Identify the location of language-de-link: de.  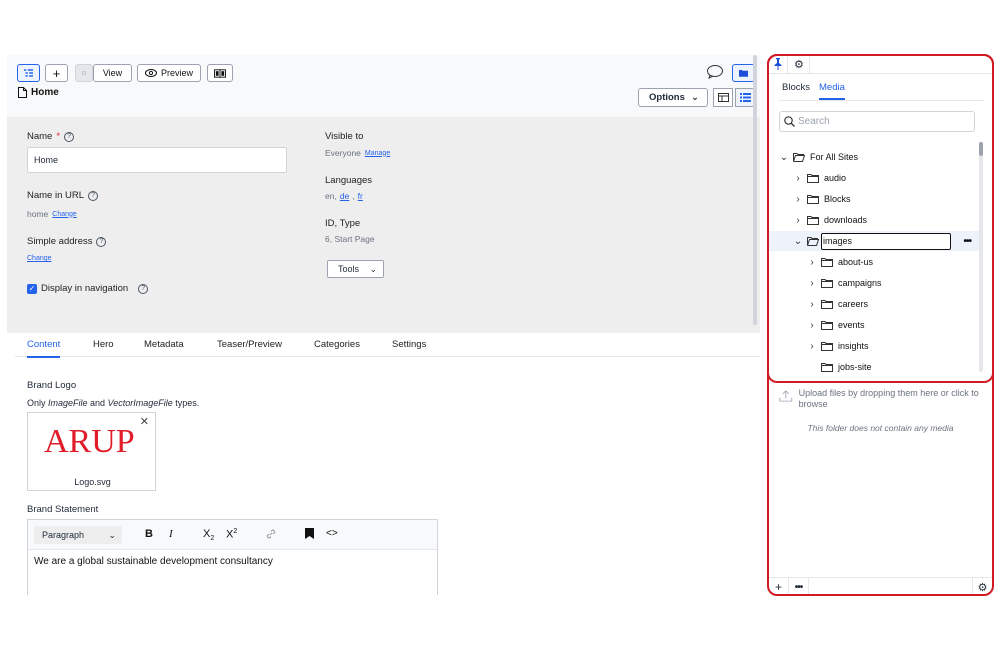
(344, 196).